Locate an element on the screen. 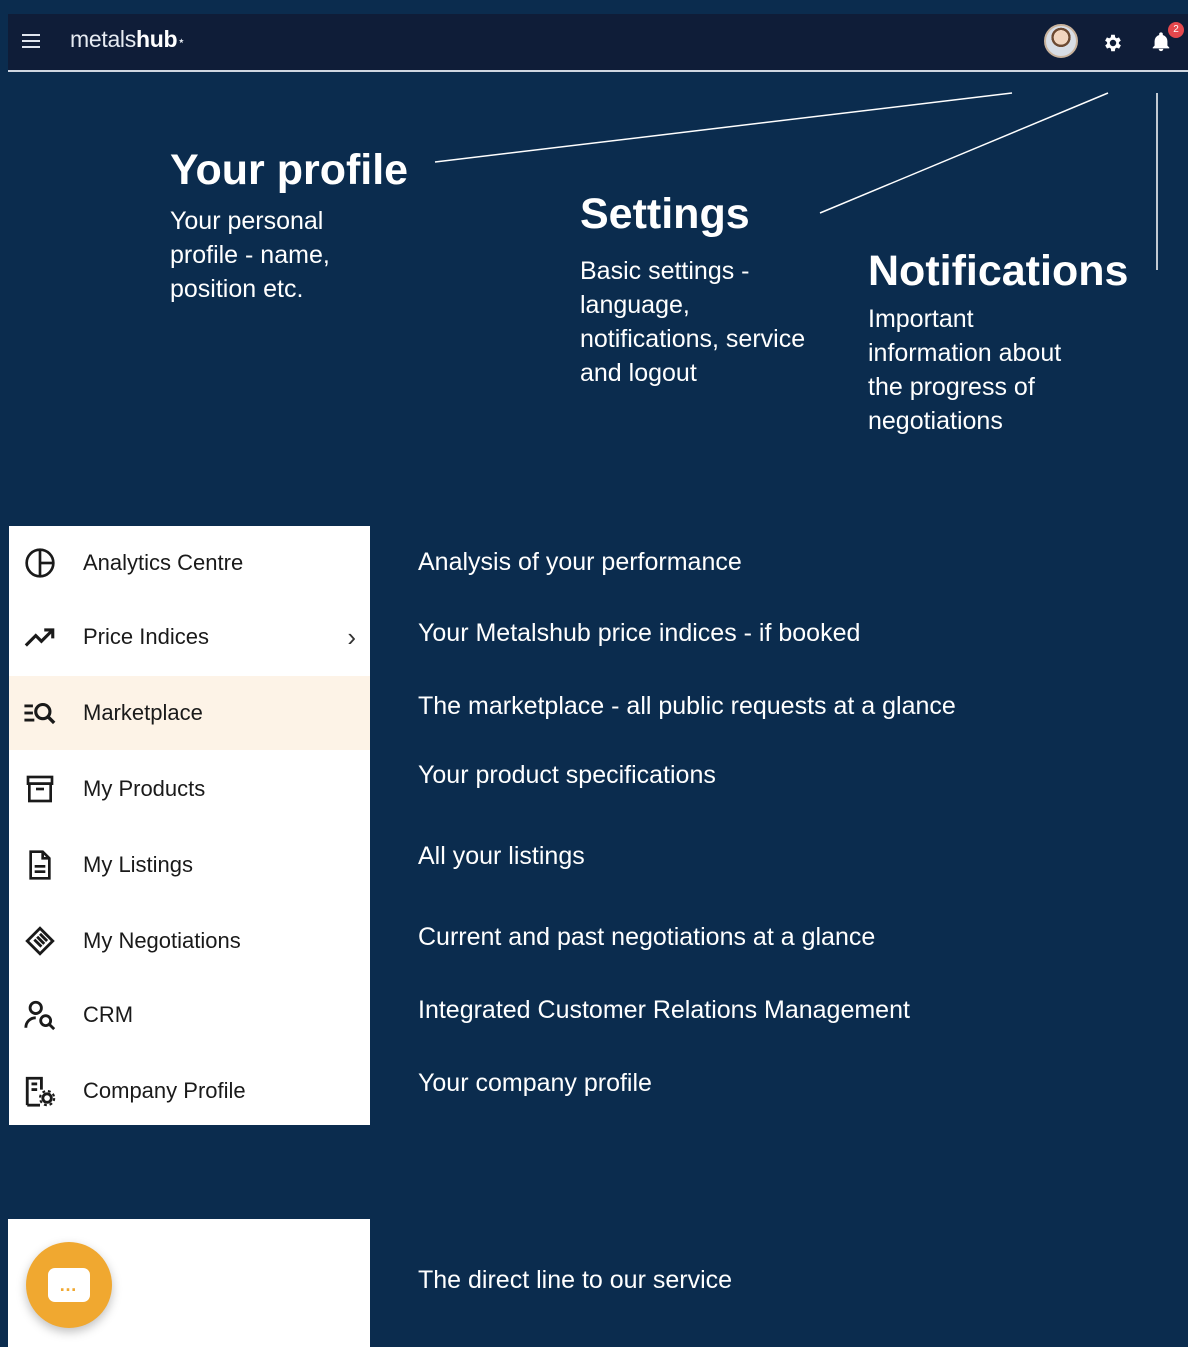 Image resolution: width=1188 pixels, height=1347 pixels. metalshub-logo: metalshub⋆ is located at coordinates (127, 39).